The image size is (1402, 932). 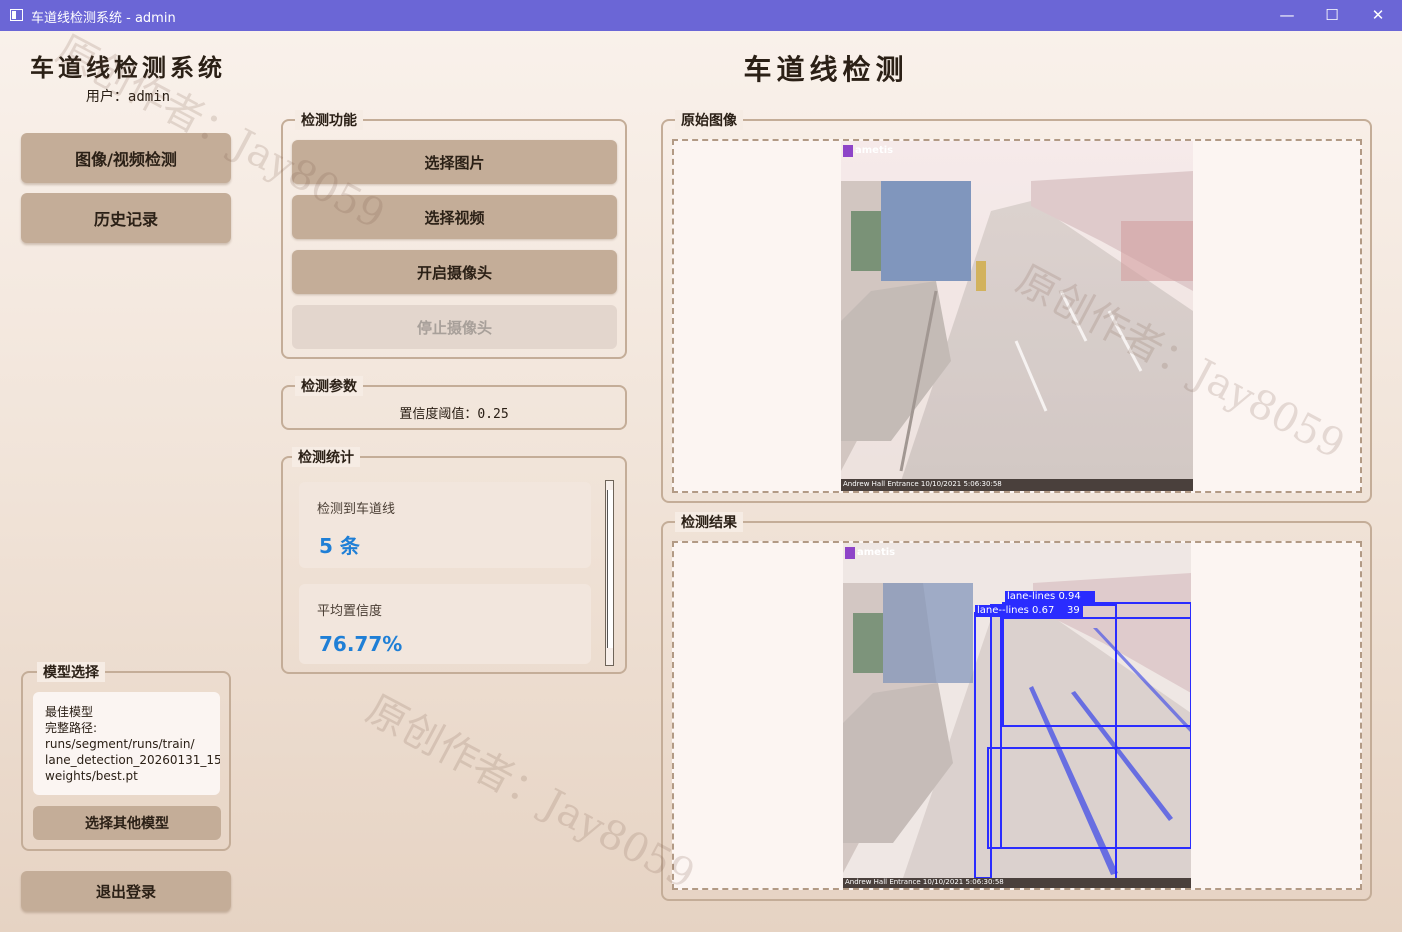 I want to click on close-button: ✕, so click(x=1378, y=15).